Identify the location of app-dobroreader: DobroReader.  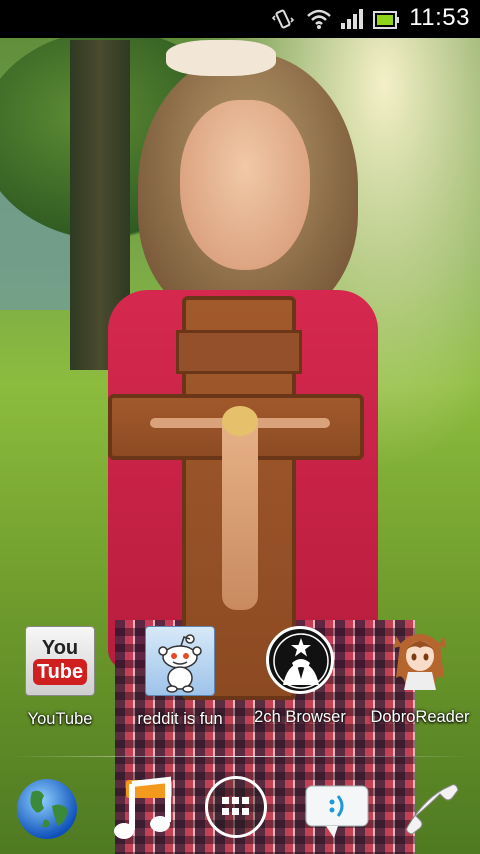
(420, 676).